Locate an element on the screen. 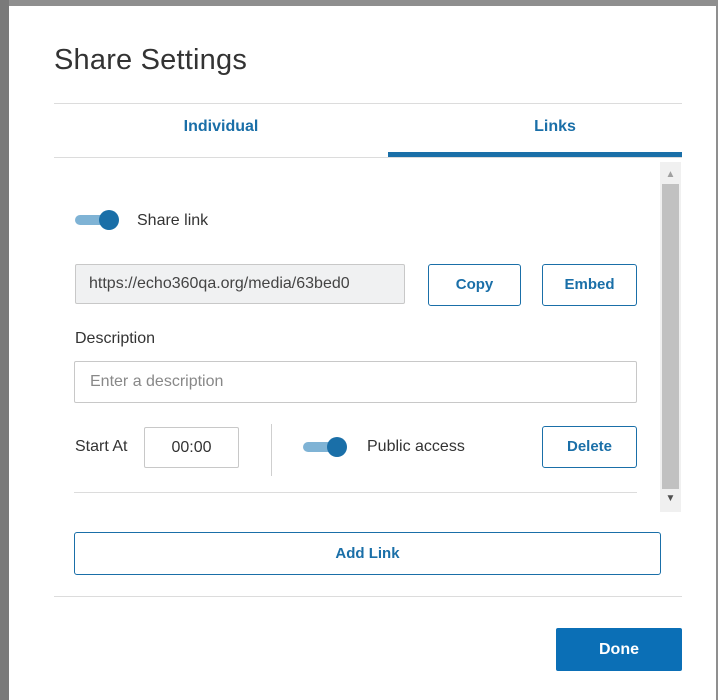  share-url-field: https://echo360qa.org/media/63bed0 is located at coordinates (240, 284).